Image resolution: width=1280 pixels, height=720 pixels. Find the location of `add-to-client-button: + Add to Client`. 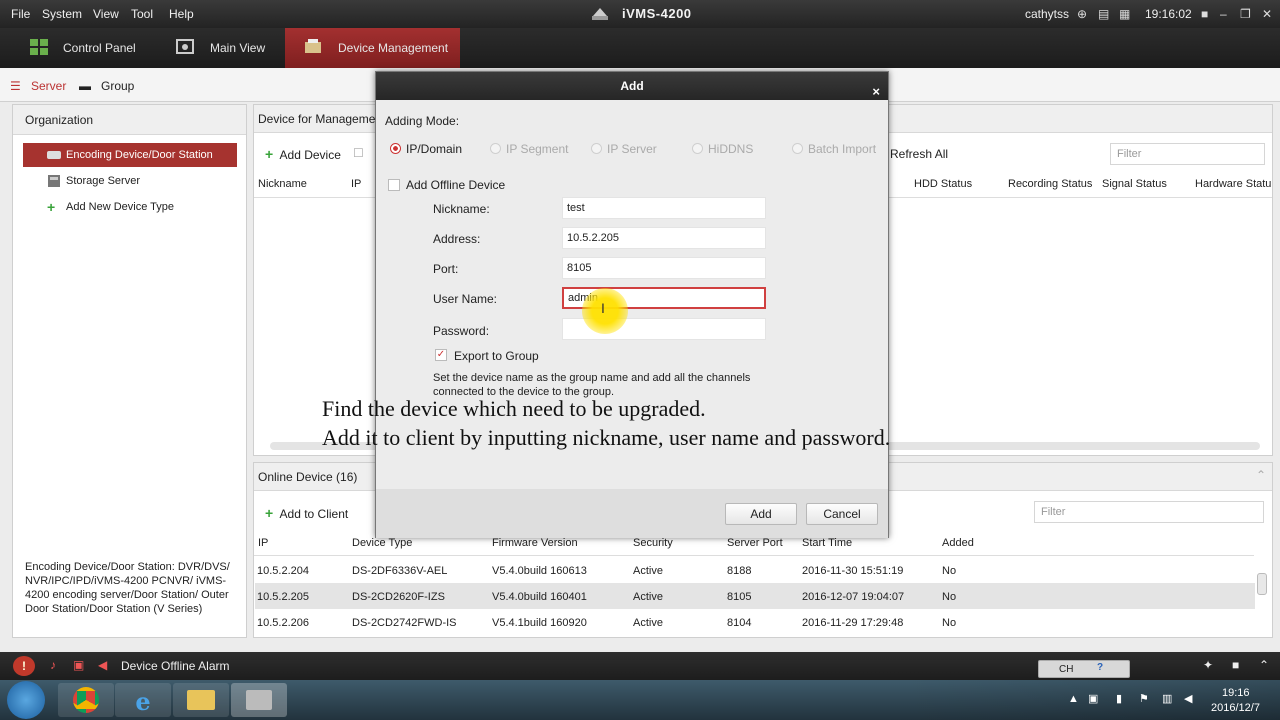

add-to-client-button: + Add to Client is located at coordinates (306, 513).